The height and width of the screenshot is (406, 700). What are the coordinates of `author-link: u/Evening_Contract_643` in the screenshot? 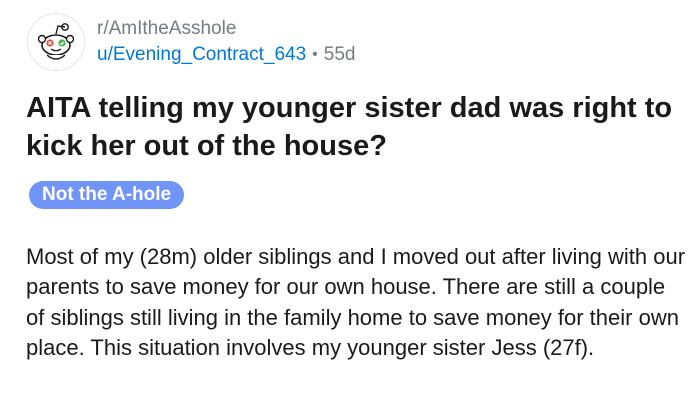 It's located at (201, 54).